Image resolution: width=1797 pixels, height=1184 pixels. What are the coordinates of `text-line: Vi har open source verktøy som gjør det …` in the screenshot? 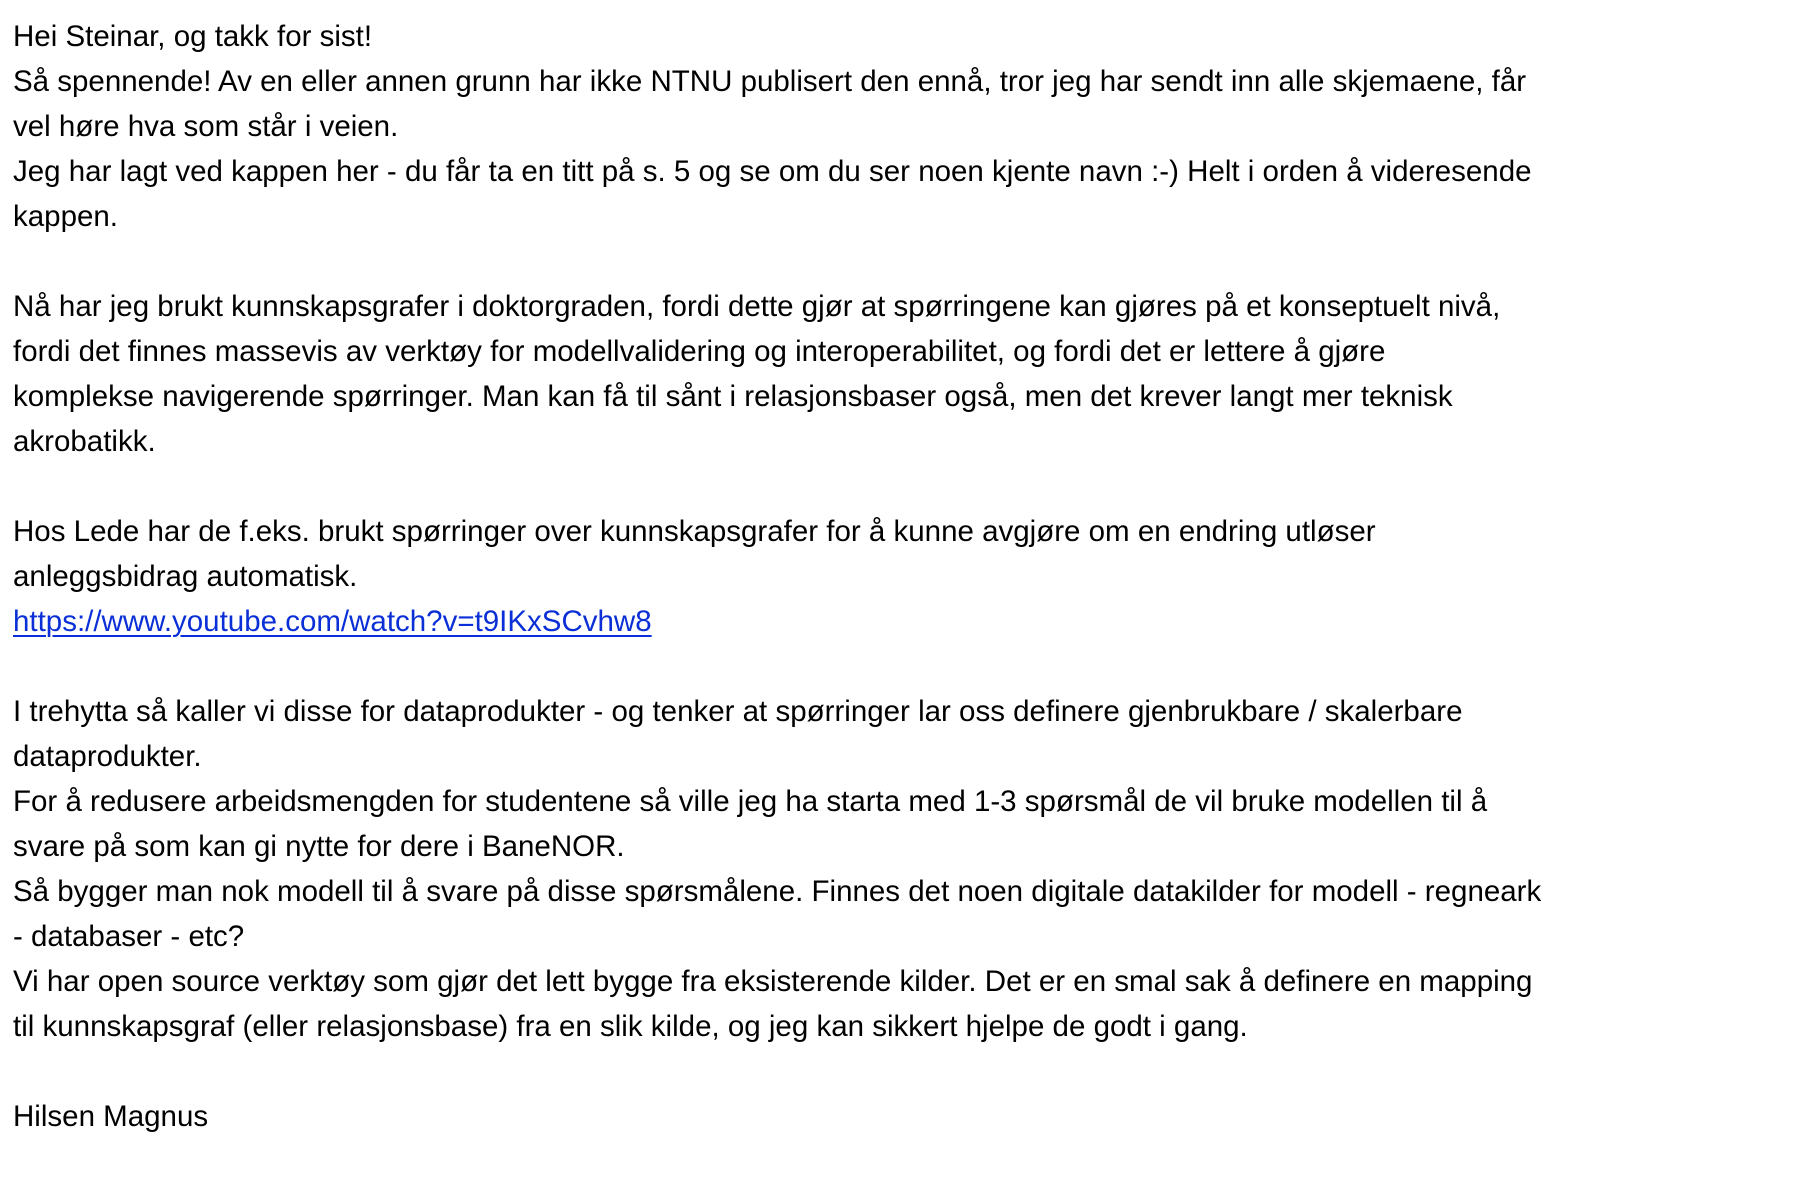 It's located at (773, 981).